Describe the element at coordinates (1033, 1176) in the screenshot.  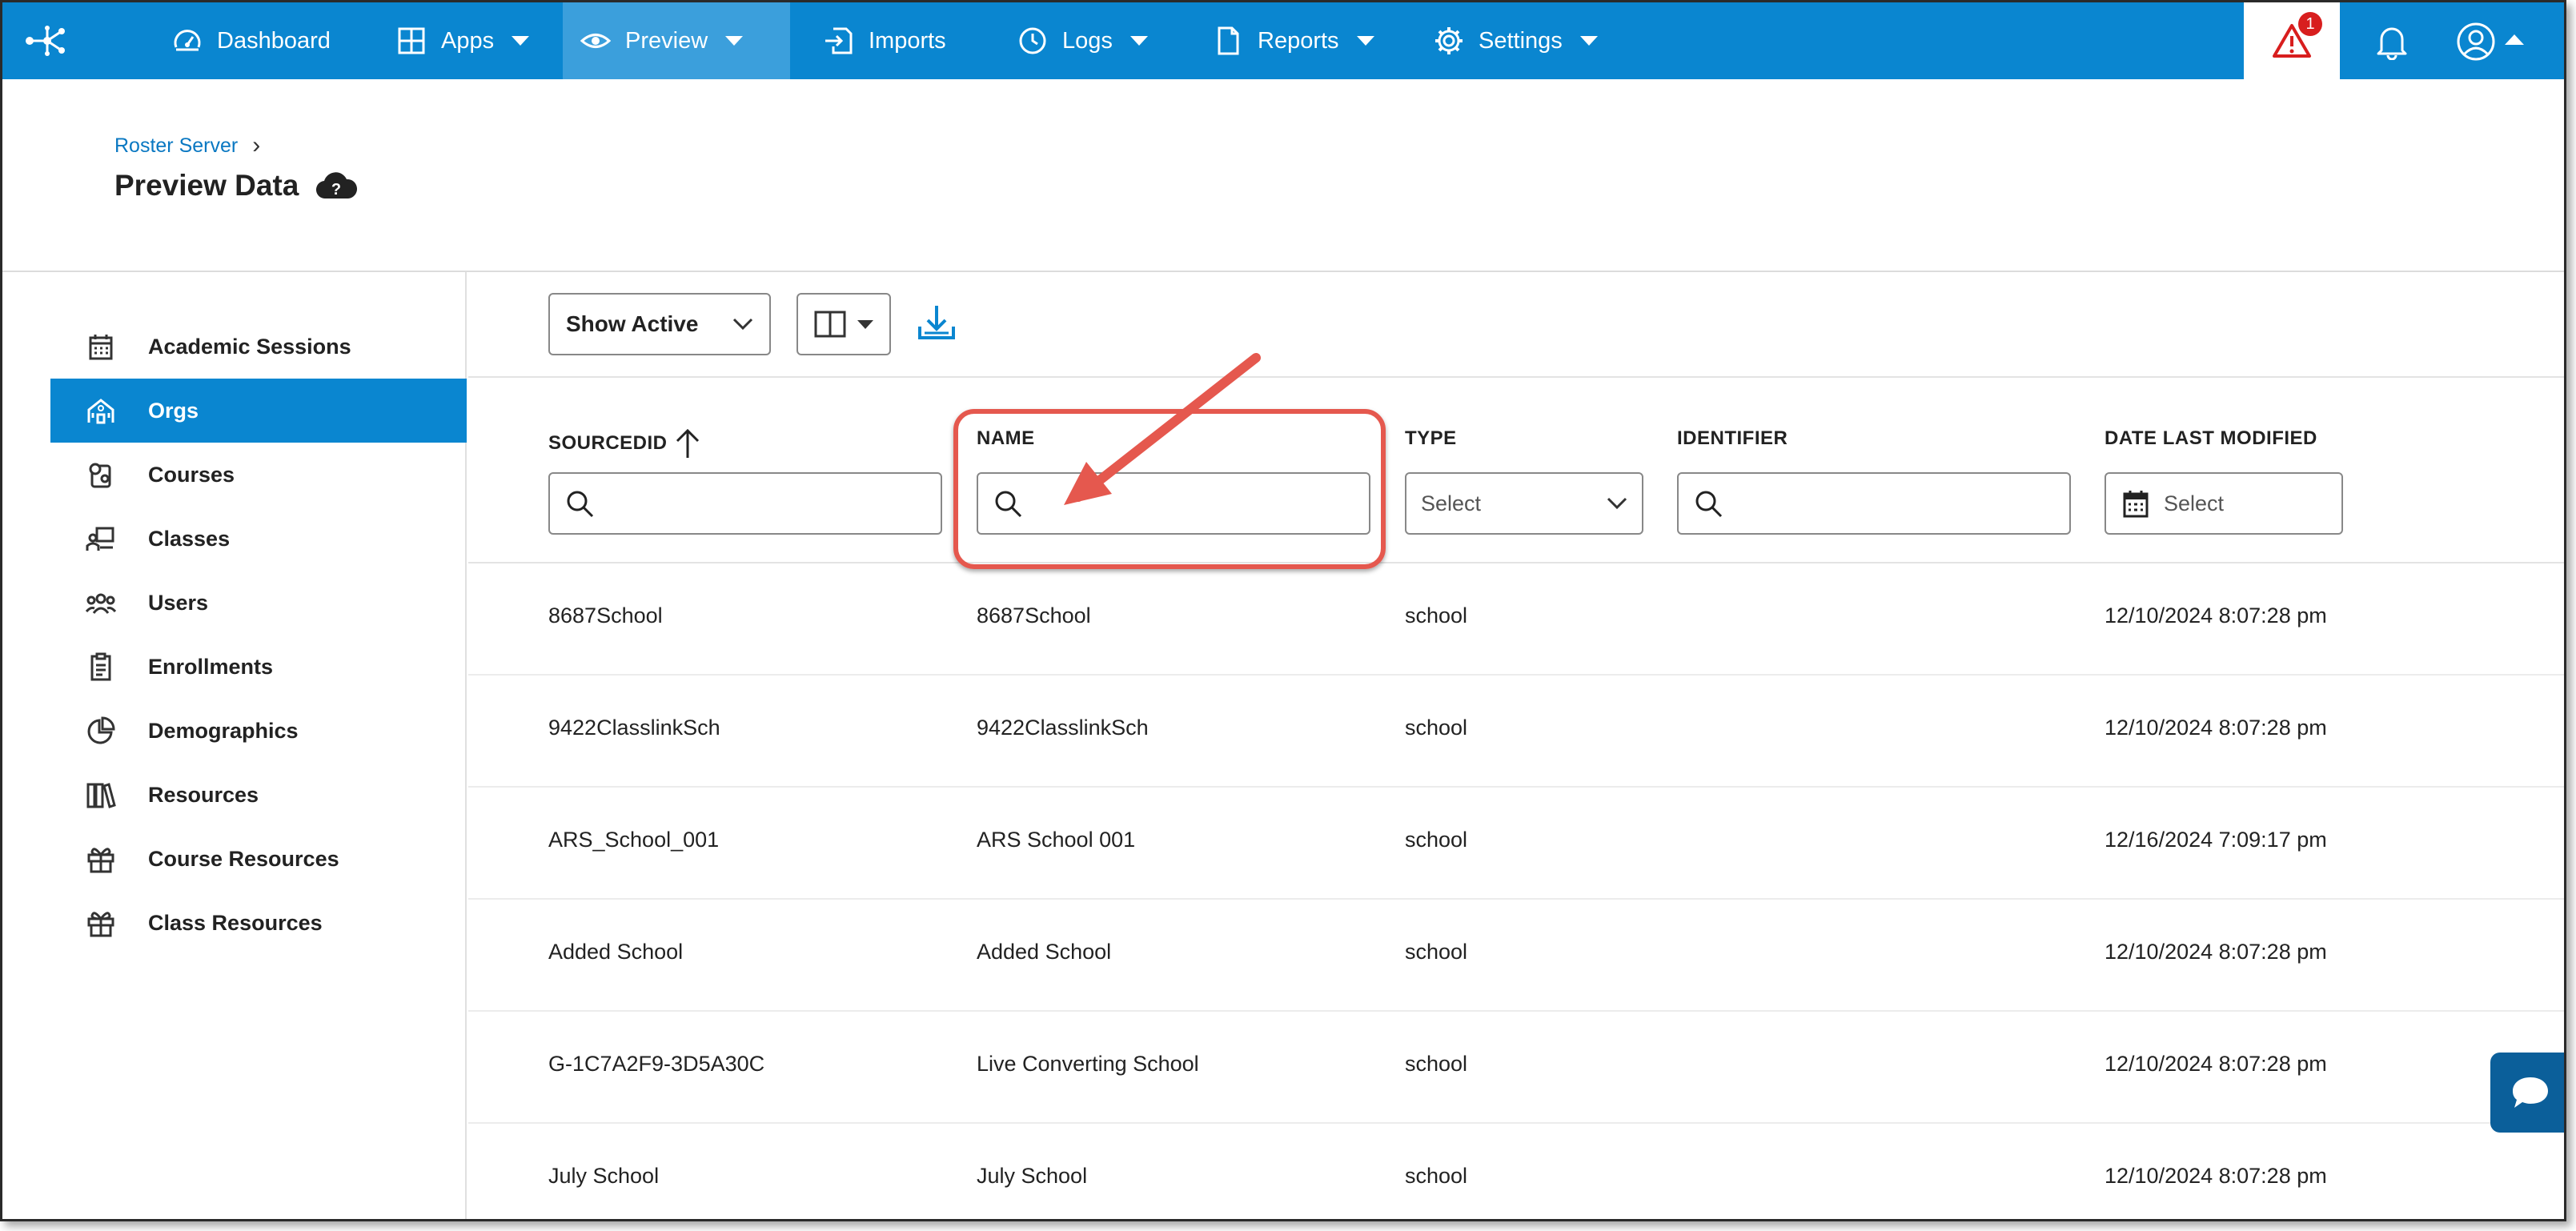
I see `cell-name: July School` at that location.